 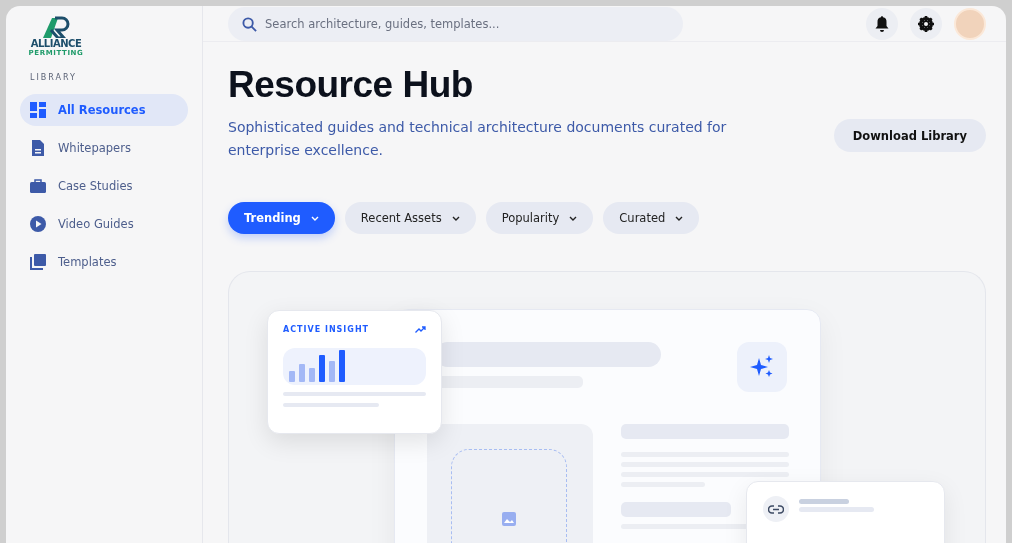 I want to click on trend-up-icon, so click(x=420, y=329).